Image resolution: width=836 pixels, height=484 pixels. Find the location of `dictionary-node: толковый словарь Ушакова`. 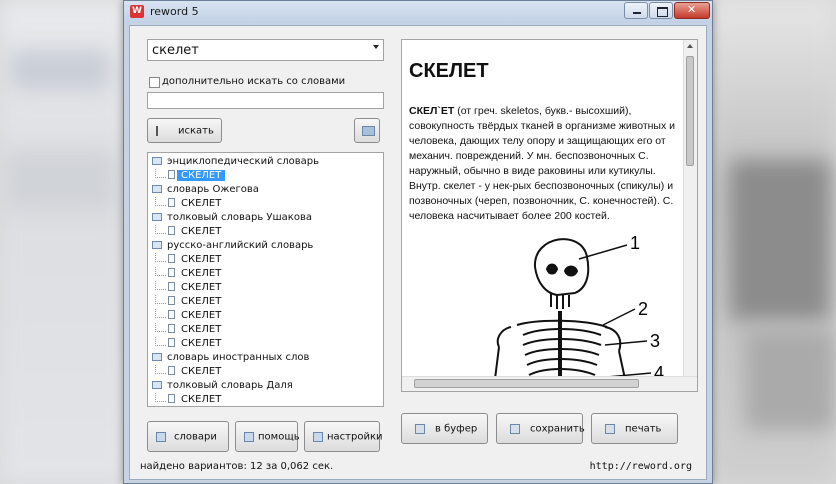

dictionary-node: толковый словарь Ушакова is located at coordinates (232, 218).